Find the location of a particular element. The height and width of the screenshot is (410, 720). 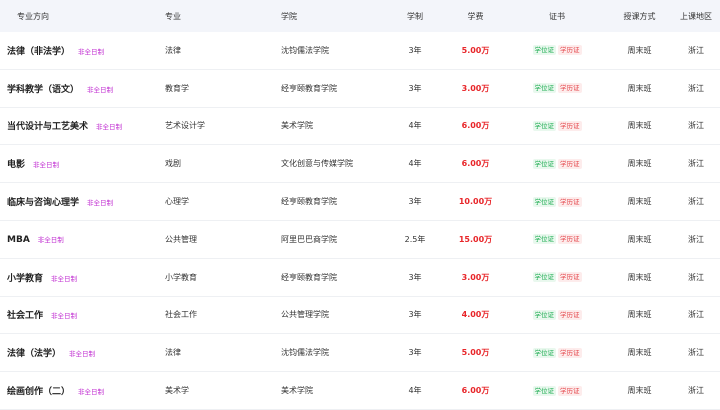

direction-cell: 临床与咨询心理学 非全日制 is located at coordinates (78, 201).